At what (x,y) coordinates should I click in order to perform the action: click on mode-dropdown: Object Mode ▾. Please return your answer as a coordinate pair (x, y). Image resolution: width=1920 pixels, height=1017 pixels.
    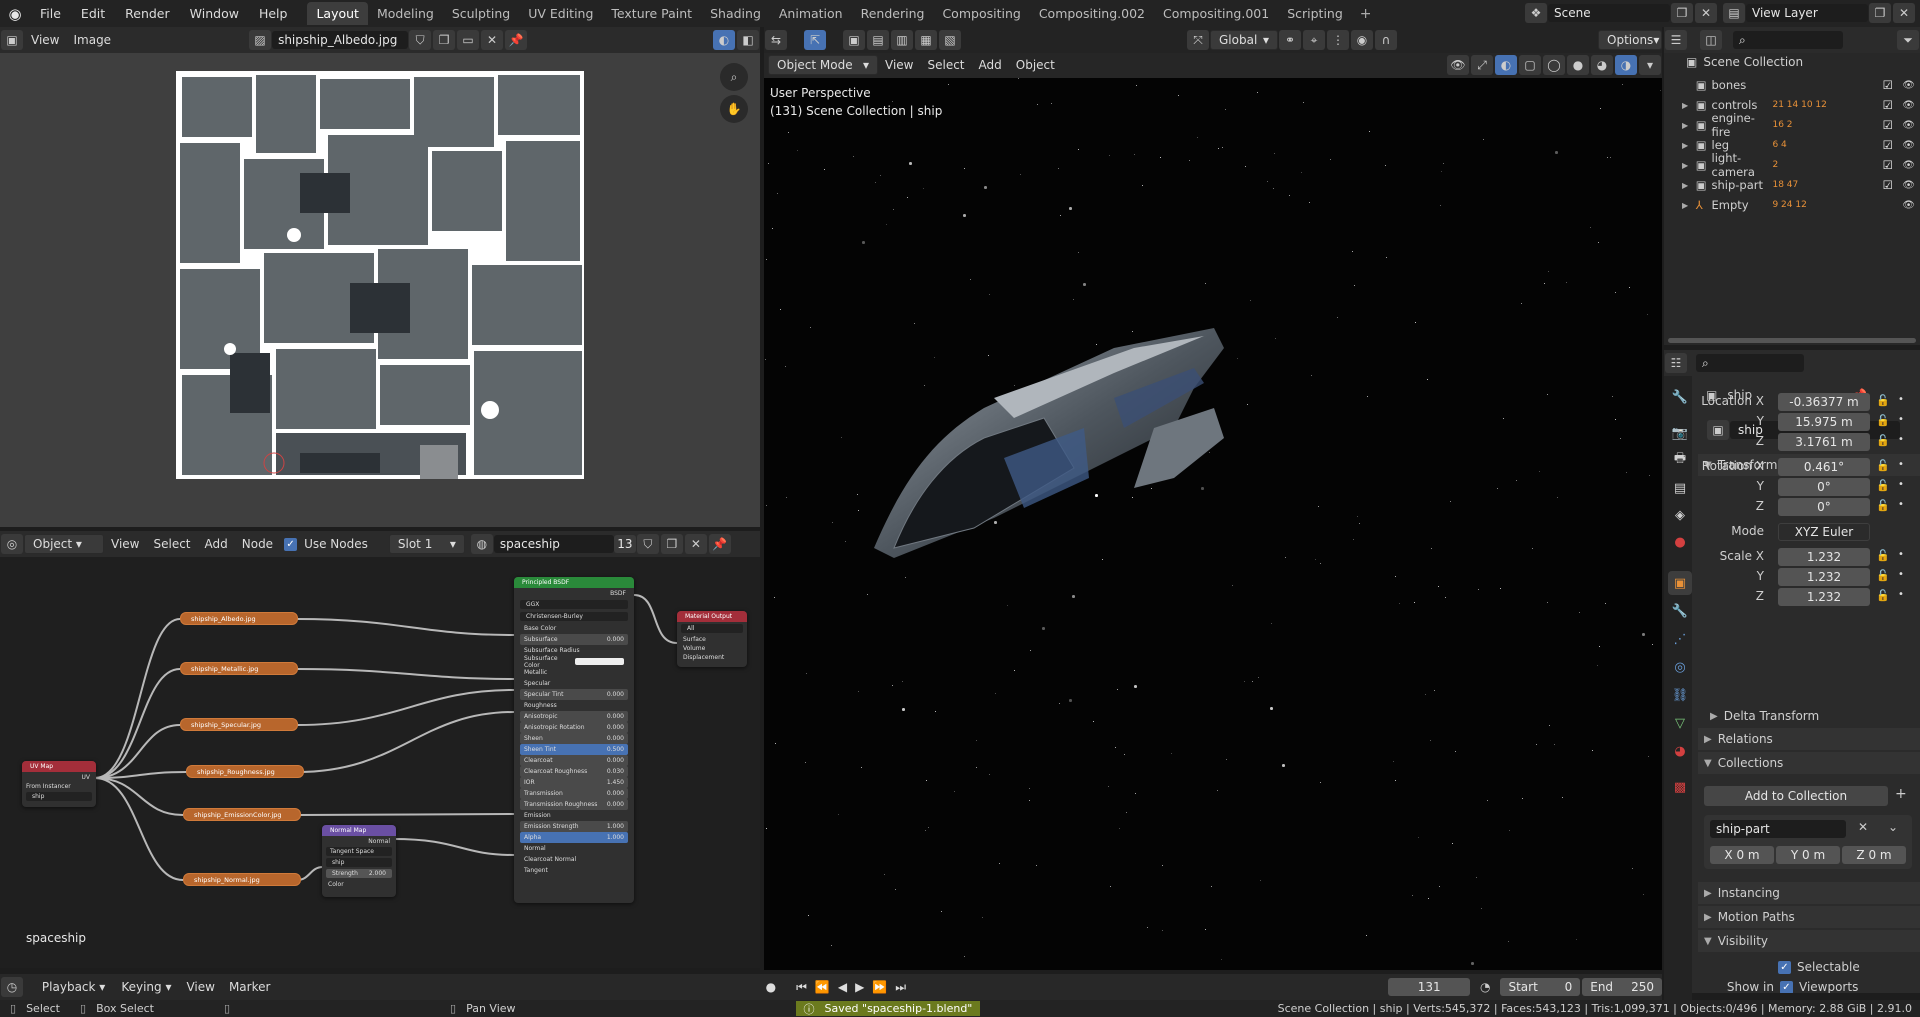
    Looking at the image, I should click on (823, 65).